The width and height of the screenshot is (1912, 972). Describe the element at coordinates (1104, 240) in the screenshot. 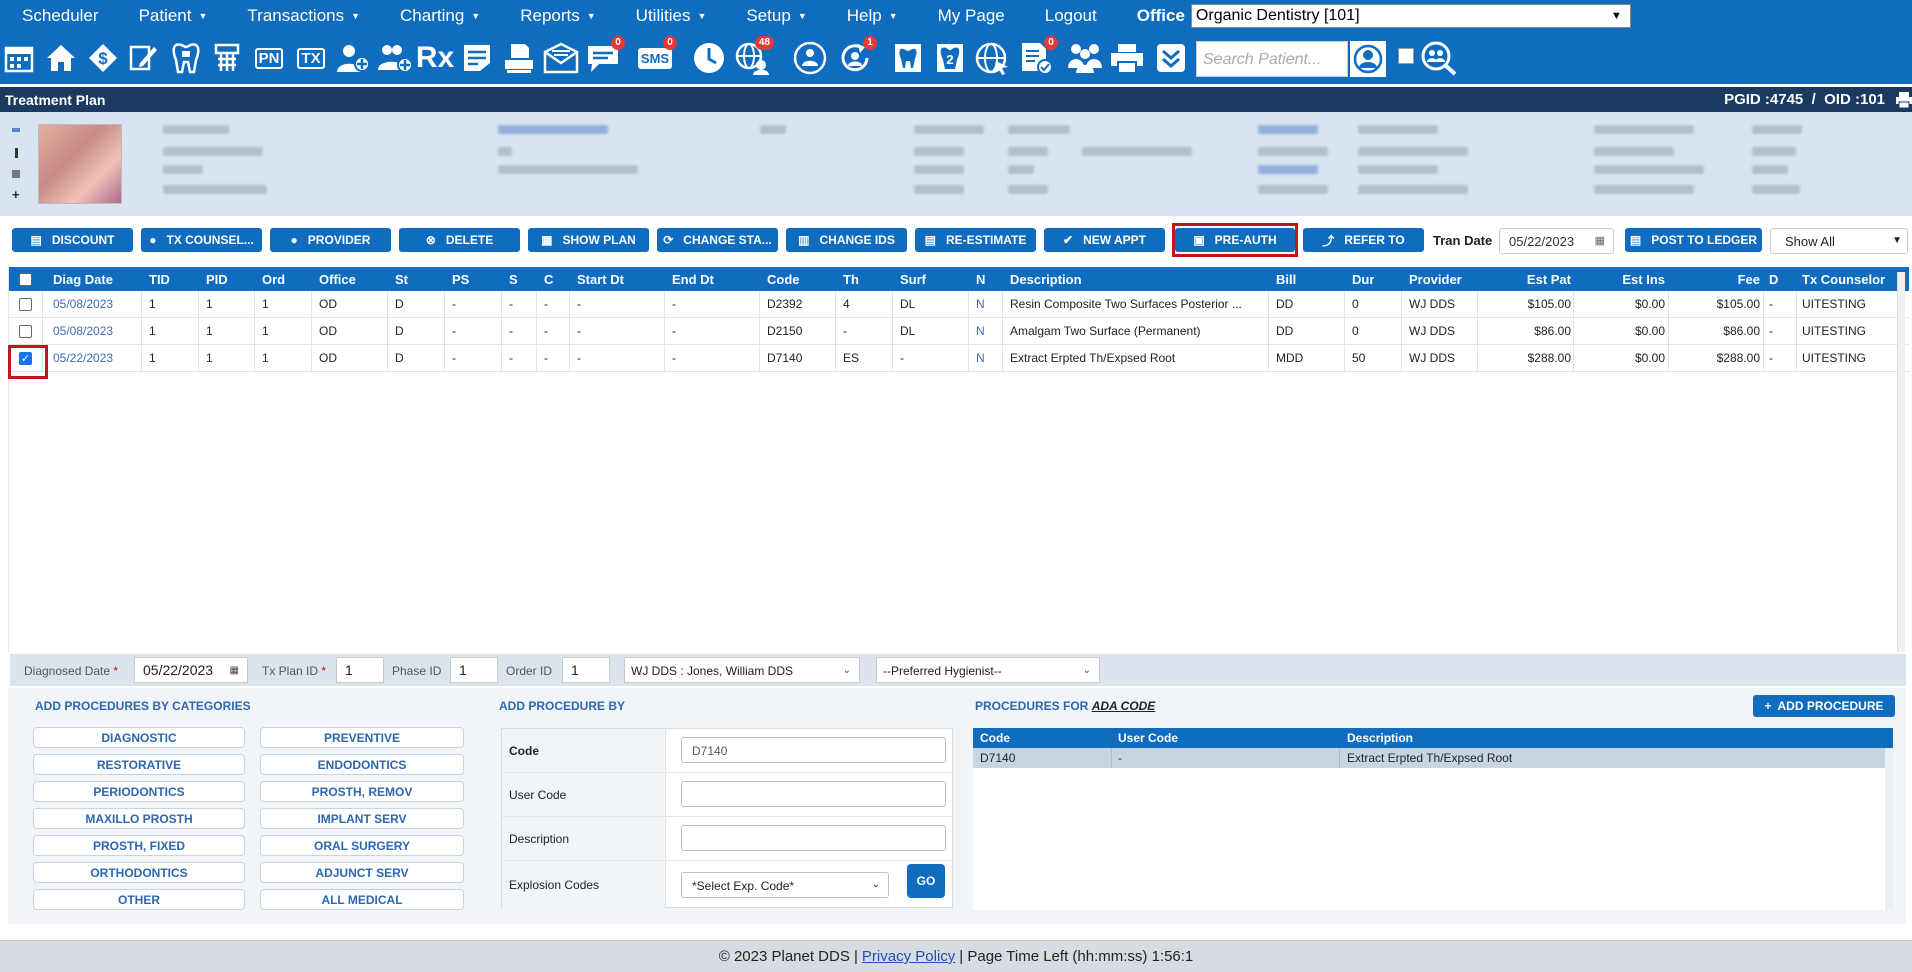

I see `new-appt-button: ✔ NEW APPT` at that location.